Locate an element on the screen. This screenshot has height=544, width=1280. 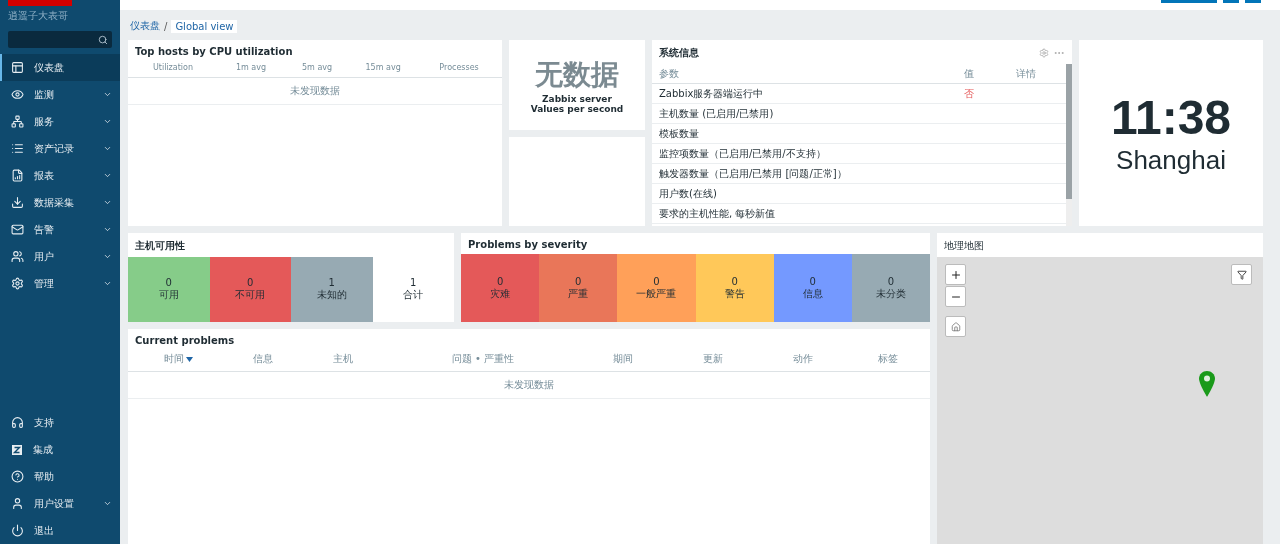
column-header: 动作 is located at coordinates (803, 359).